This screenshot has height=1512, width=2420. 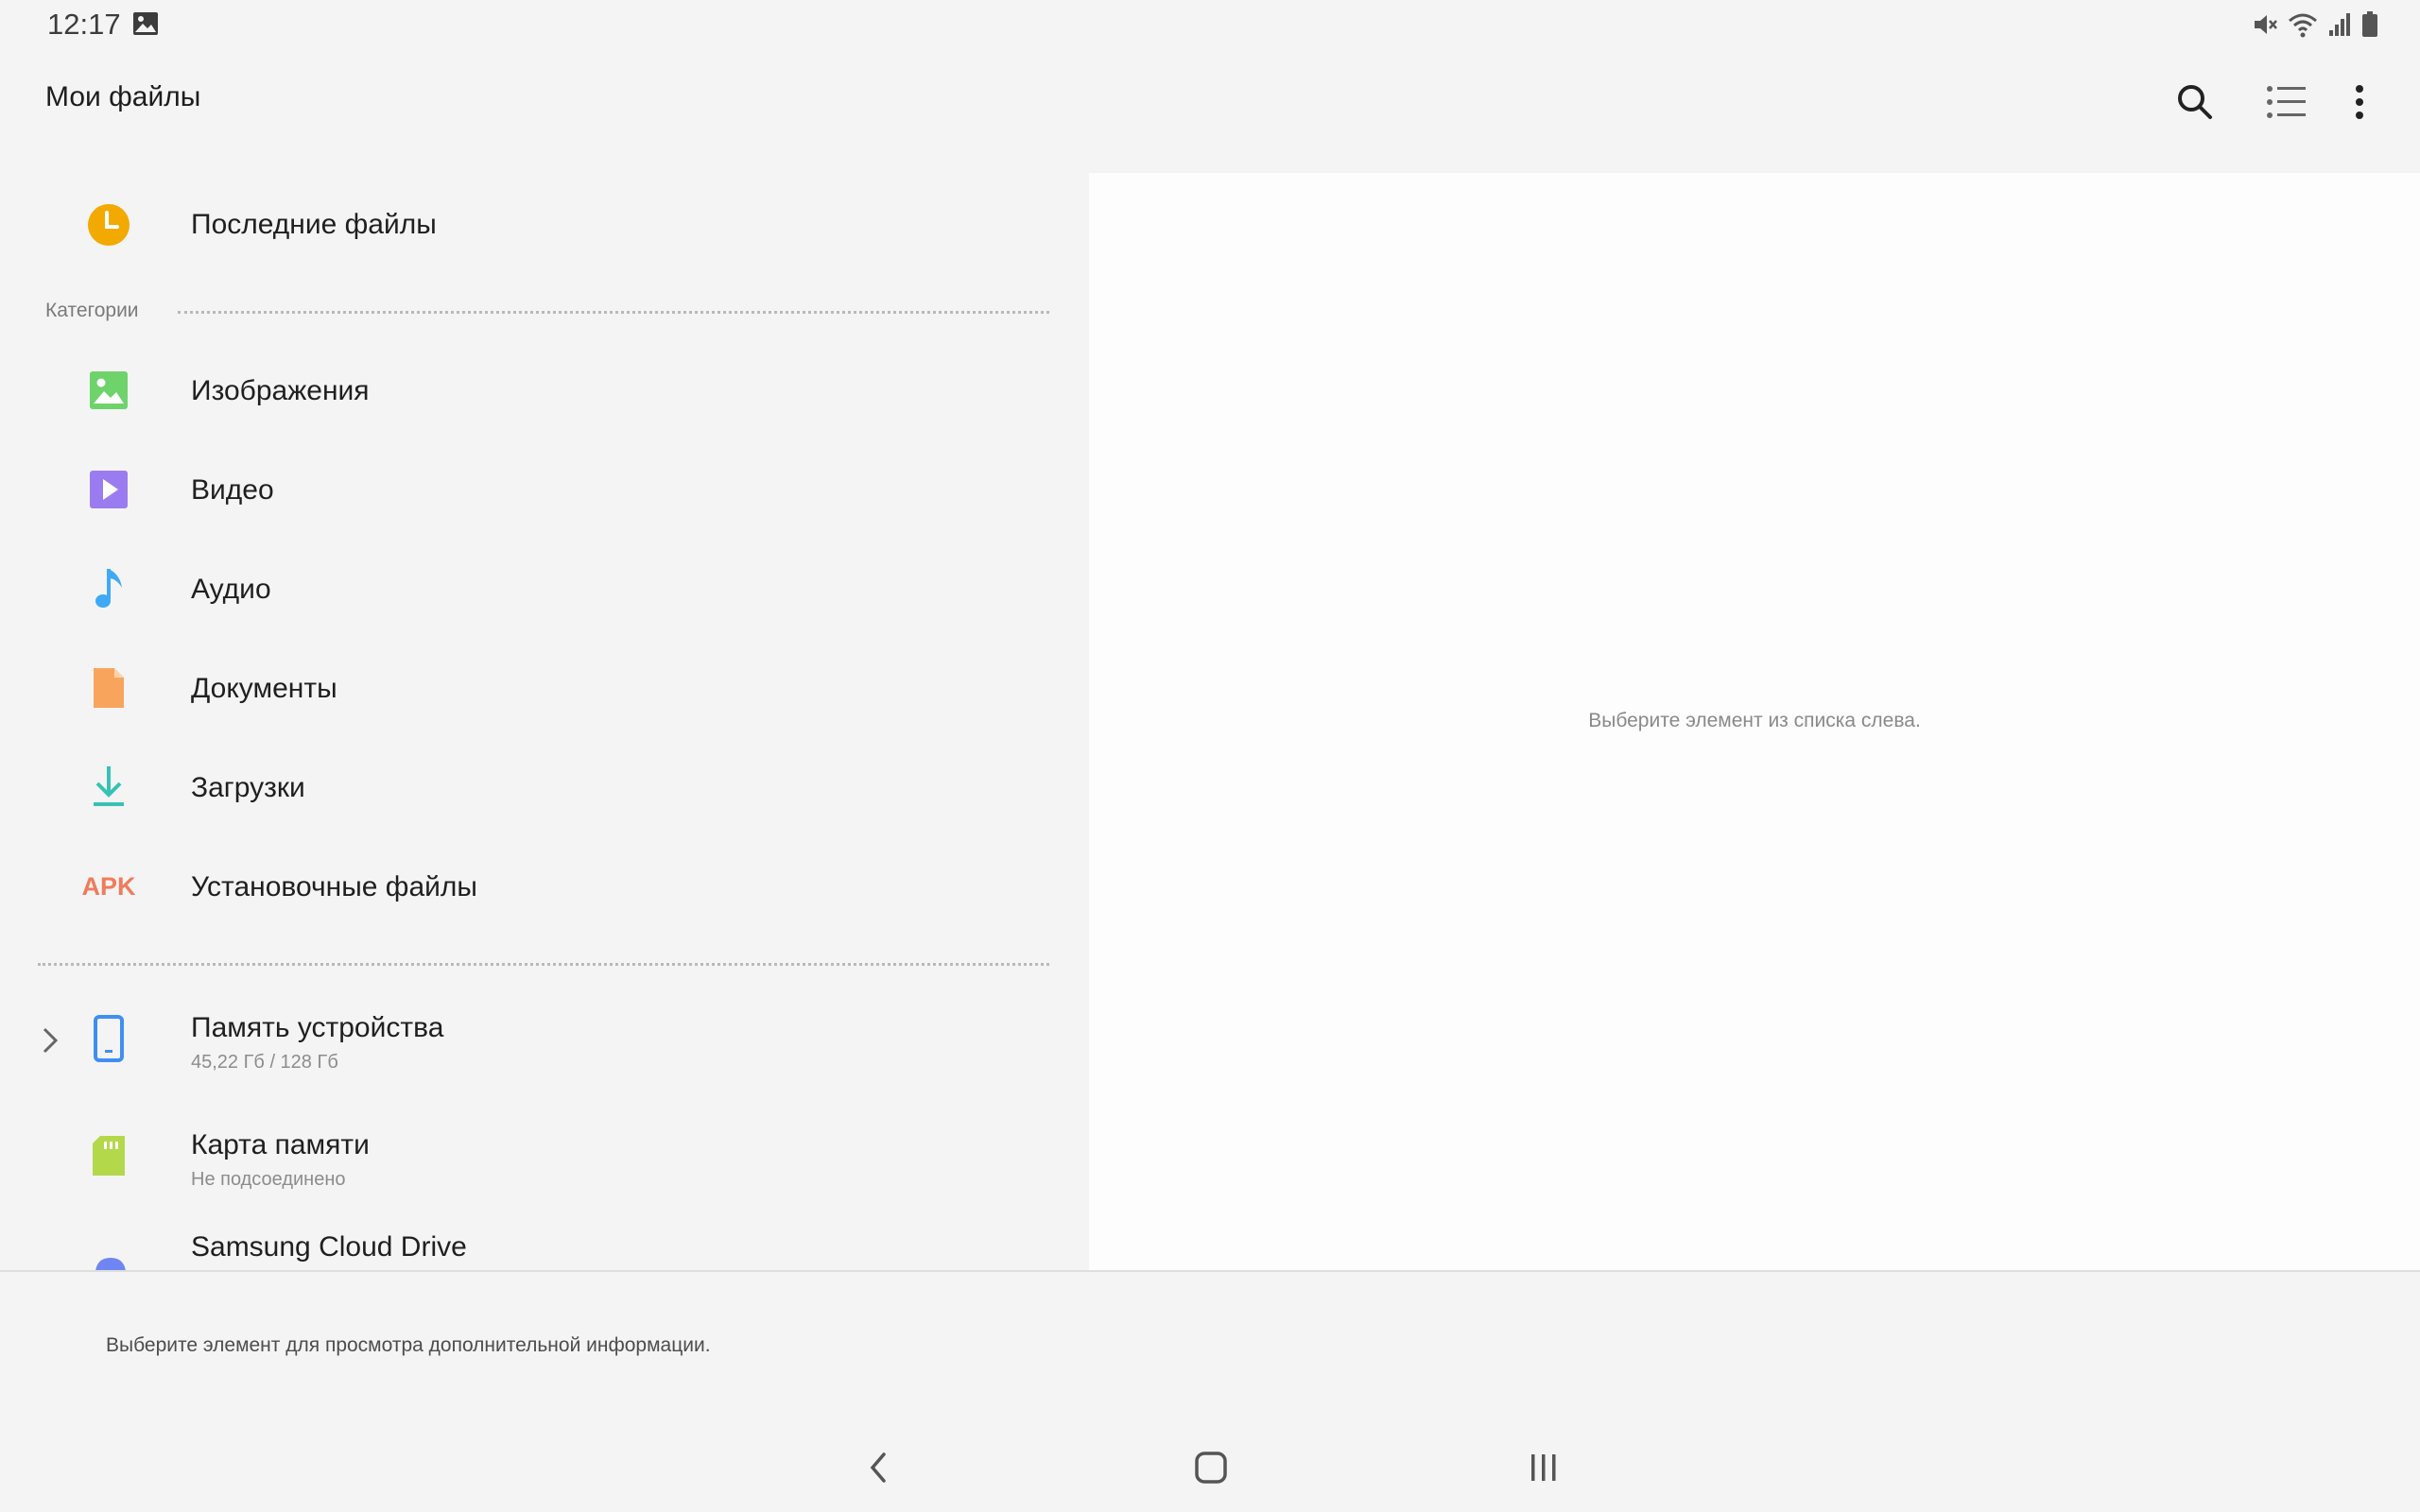 What do you see at coordinates (543, 787) in the screenshot?
I see `nav-item-downloads: Загрузки` at bounding box center [543, 787].